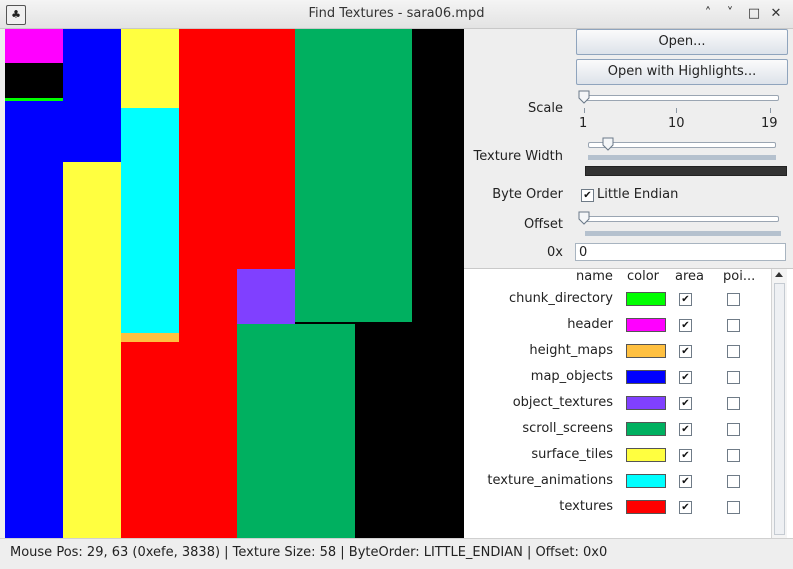 The image size is (793, 569). Describe the element at coordinates (527, 194) in the screenshot. I see `byte-order-label: Byte Order` at that location.